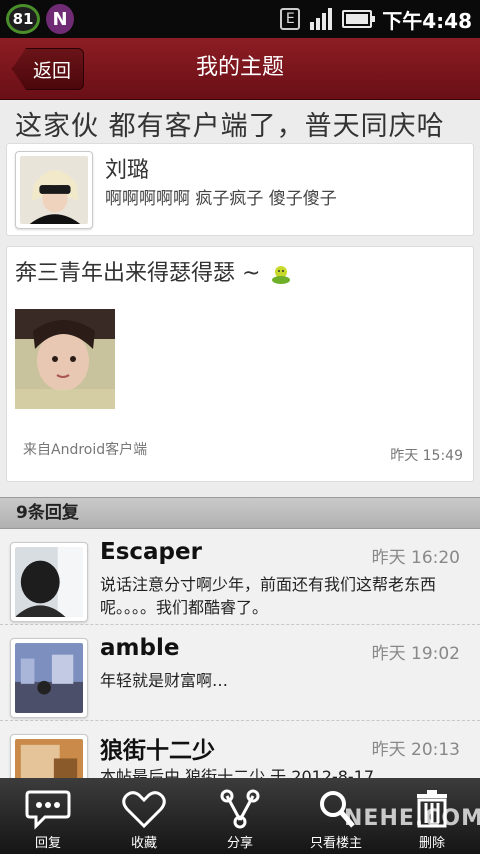 The image size is (480, 854). What do you see at coordinates (240, 809) in the screenshot?
I see `share-icon` at bounding box center [240, 809].